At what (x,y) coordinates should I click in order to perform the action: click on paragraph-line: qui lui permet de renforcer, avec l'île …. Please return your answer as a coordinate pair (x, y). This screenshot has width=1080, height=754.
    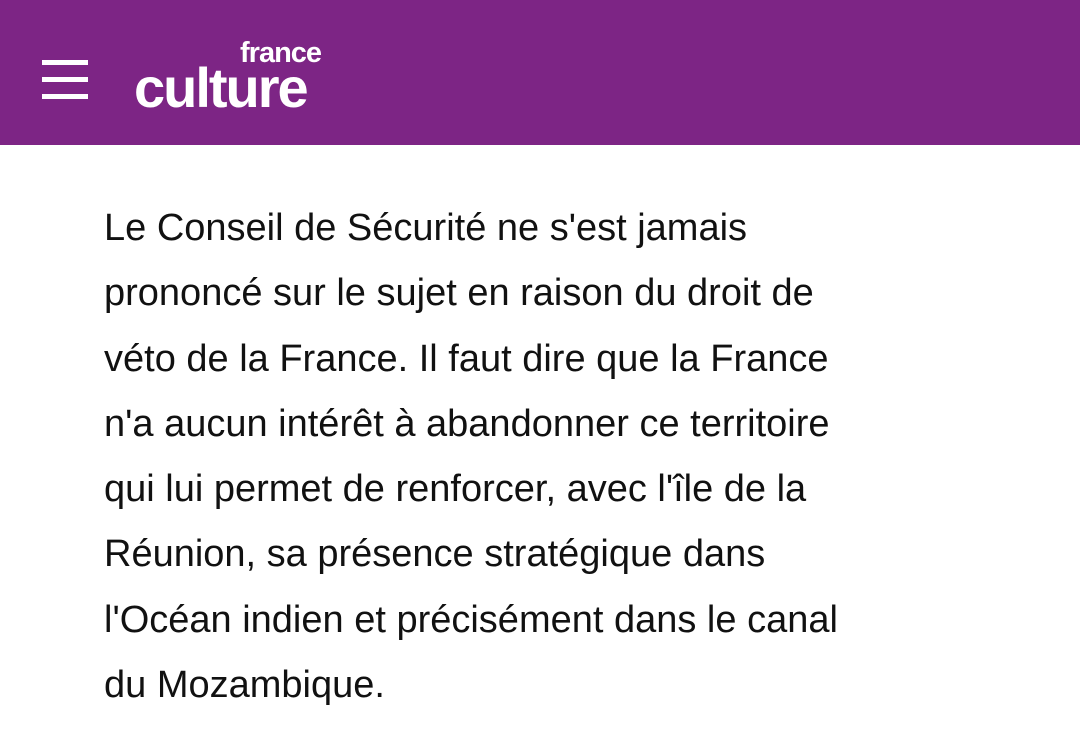
    Looking at the image, I should click on (455, 489).